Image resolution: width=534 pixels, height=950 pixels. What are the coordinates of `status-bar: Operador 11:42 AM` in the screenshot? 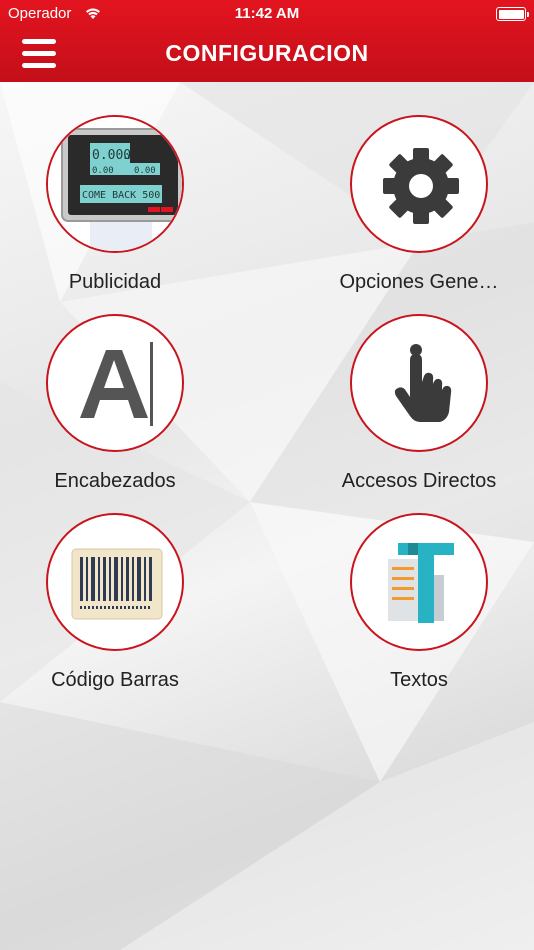 It's located at (267, 14).